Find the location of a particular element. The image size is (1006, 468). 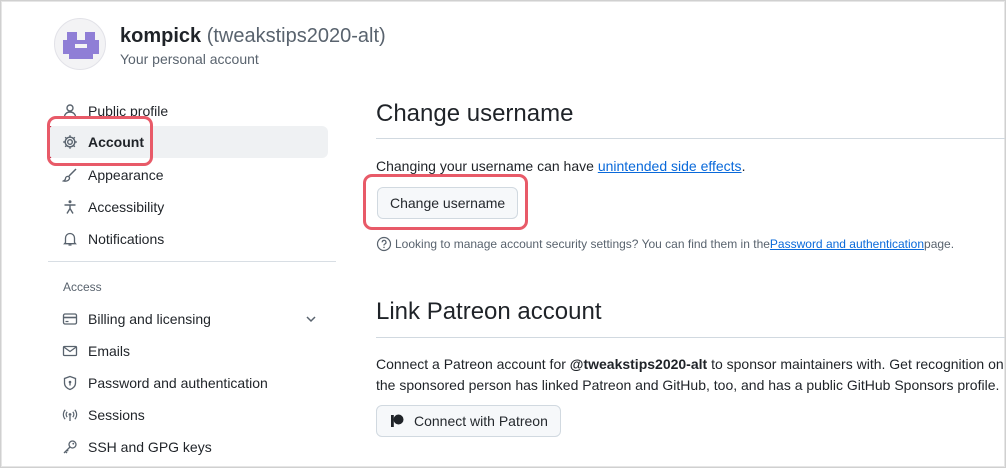

sidebar-item-label: Public profile is located at coordinates (128, 111).